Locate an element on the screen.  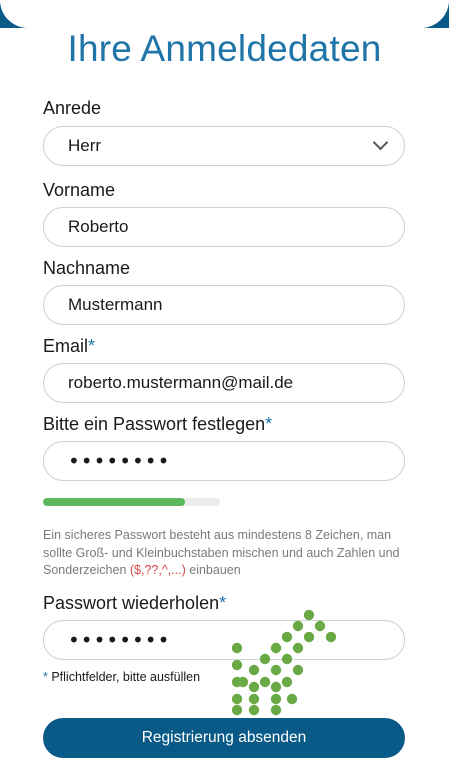
salutation-value: Herr is located at coordinates (85, 145).